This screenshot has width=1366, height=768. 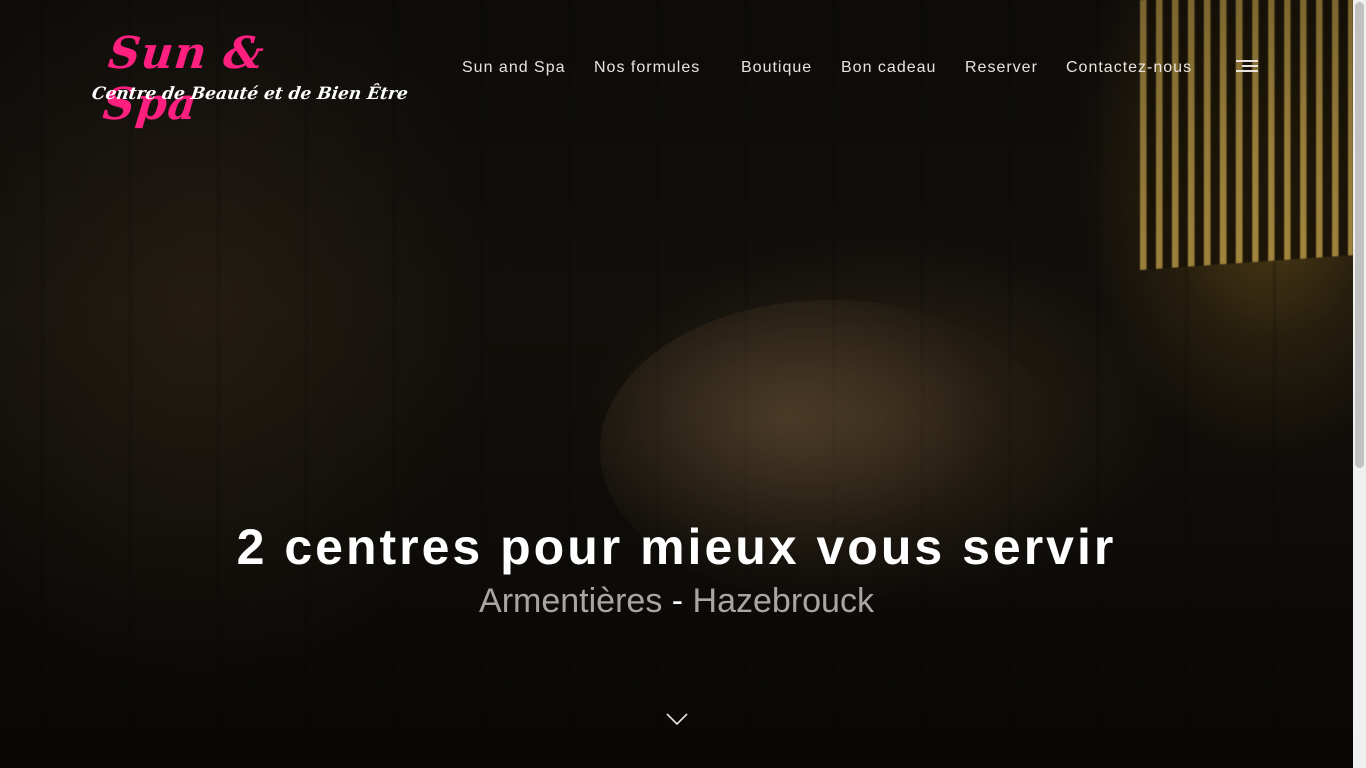 I want to click on location-armentieres: Armentières, so click(x=571, y=601).